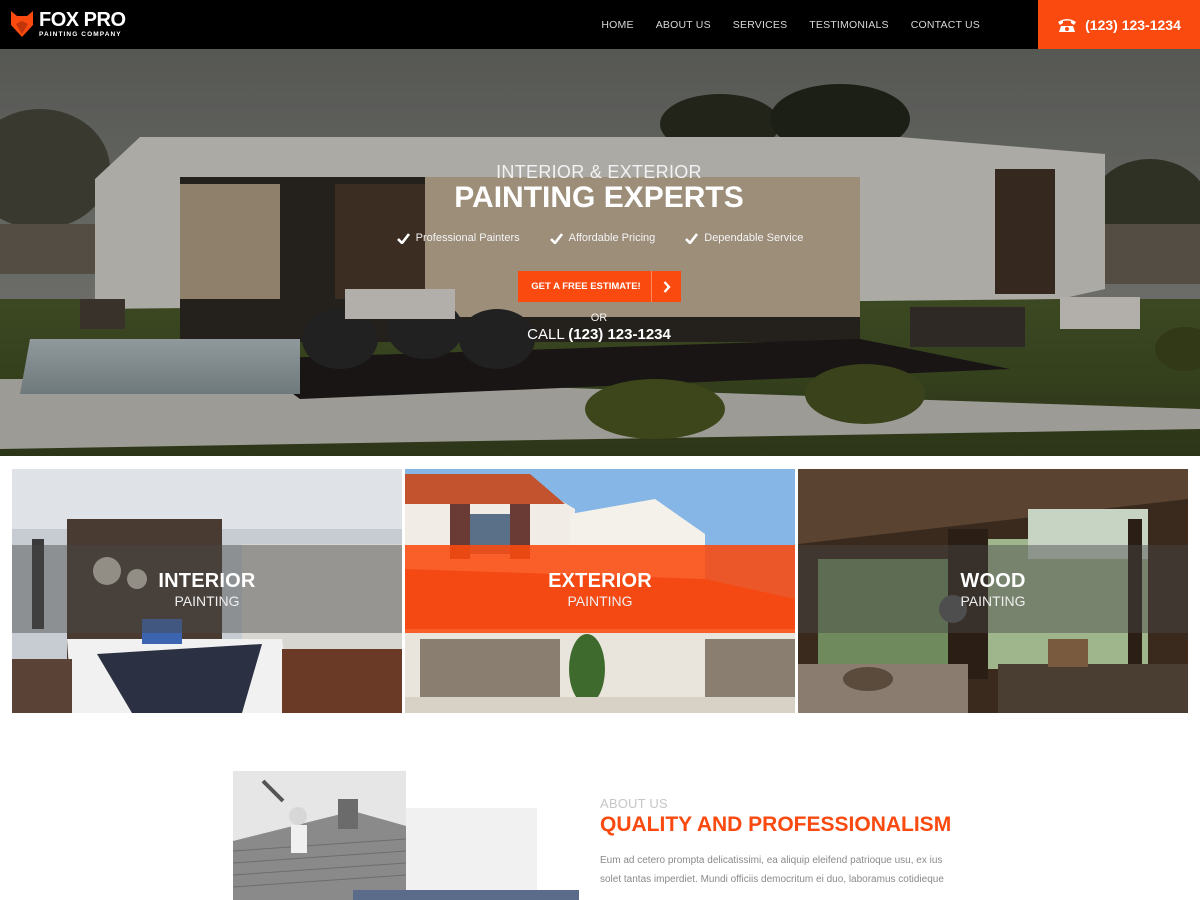 The width and height of the screenshot is (1200, 900). I want to click on feature-item: Professional Painters, so click(458, 238).